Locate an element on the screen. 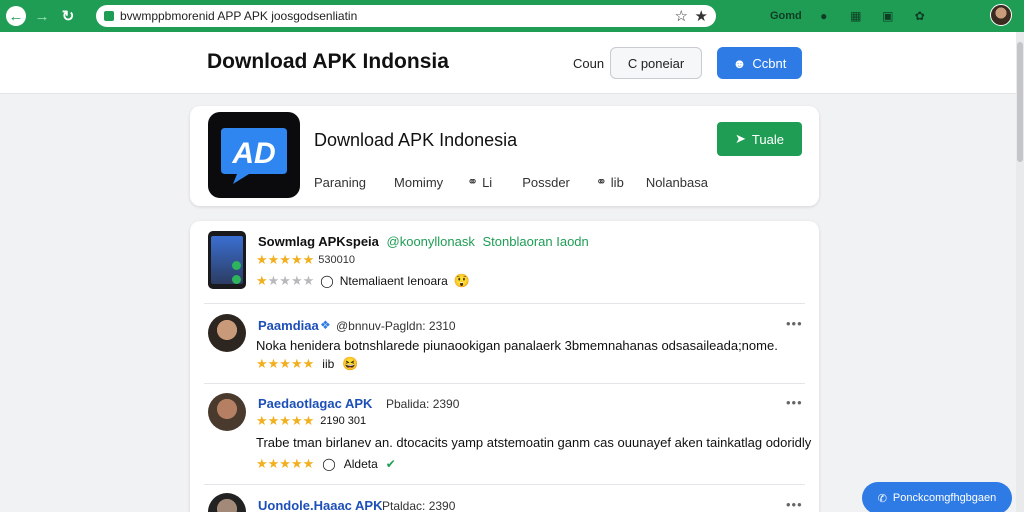 The height and width of the screenshot is (512, 1024). grid-icon: ▦ is located at coordinates (856, 16).